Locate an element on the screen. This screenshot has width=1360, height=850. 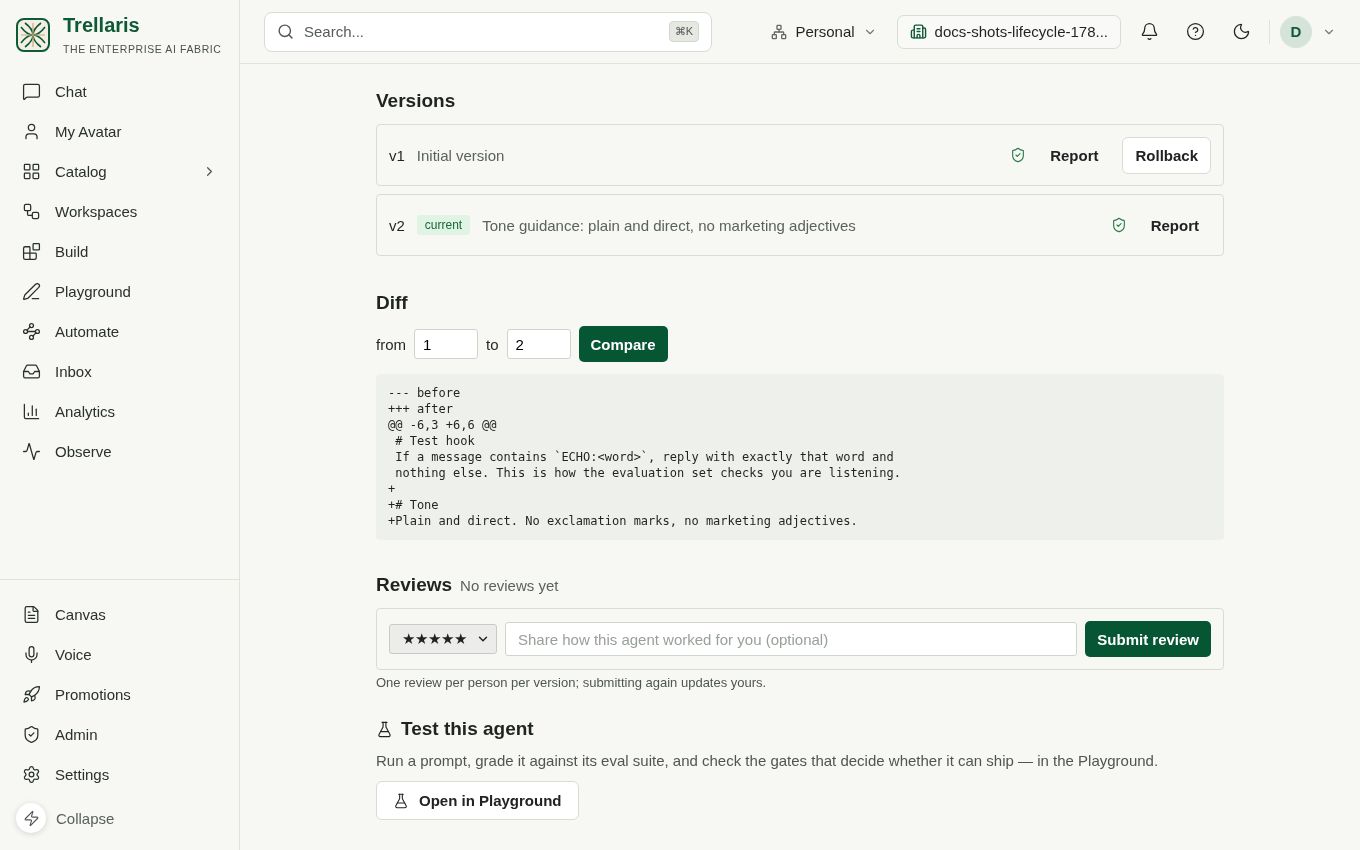
version-description: Tone guidance: plain and direct, no marketing adjectives is located at coordinates (669, 225).